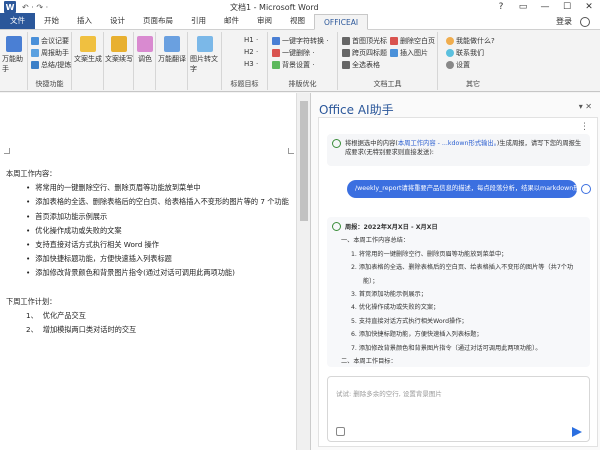 This screenshot has height=450, width=600. Describe the element at coordinates (158, 21) in the screenshot. I see `tab-layout: 页面布局` at that location.